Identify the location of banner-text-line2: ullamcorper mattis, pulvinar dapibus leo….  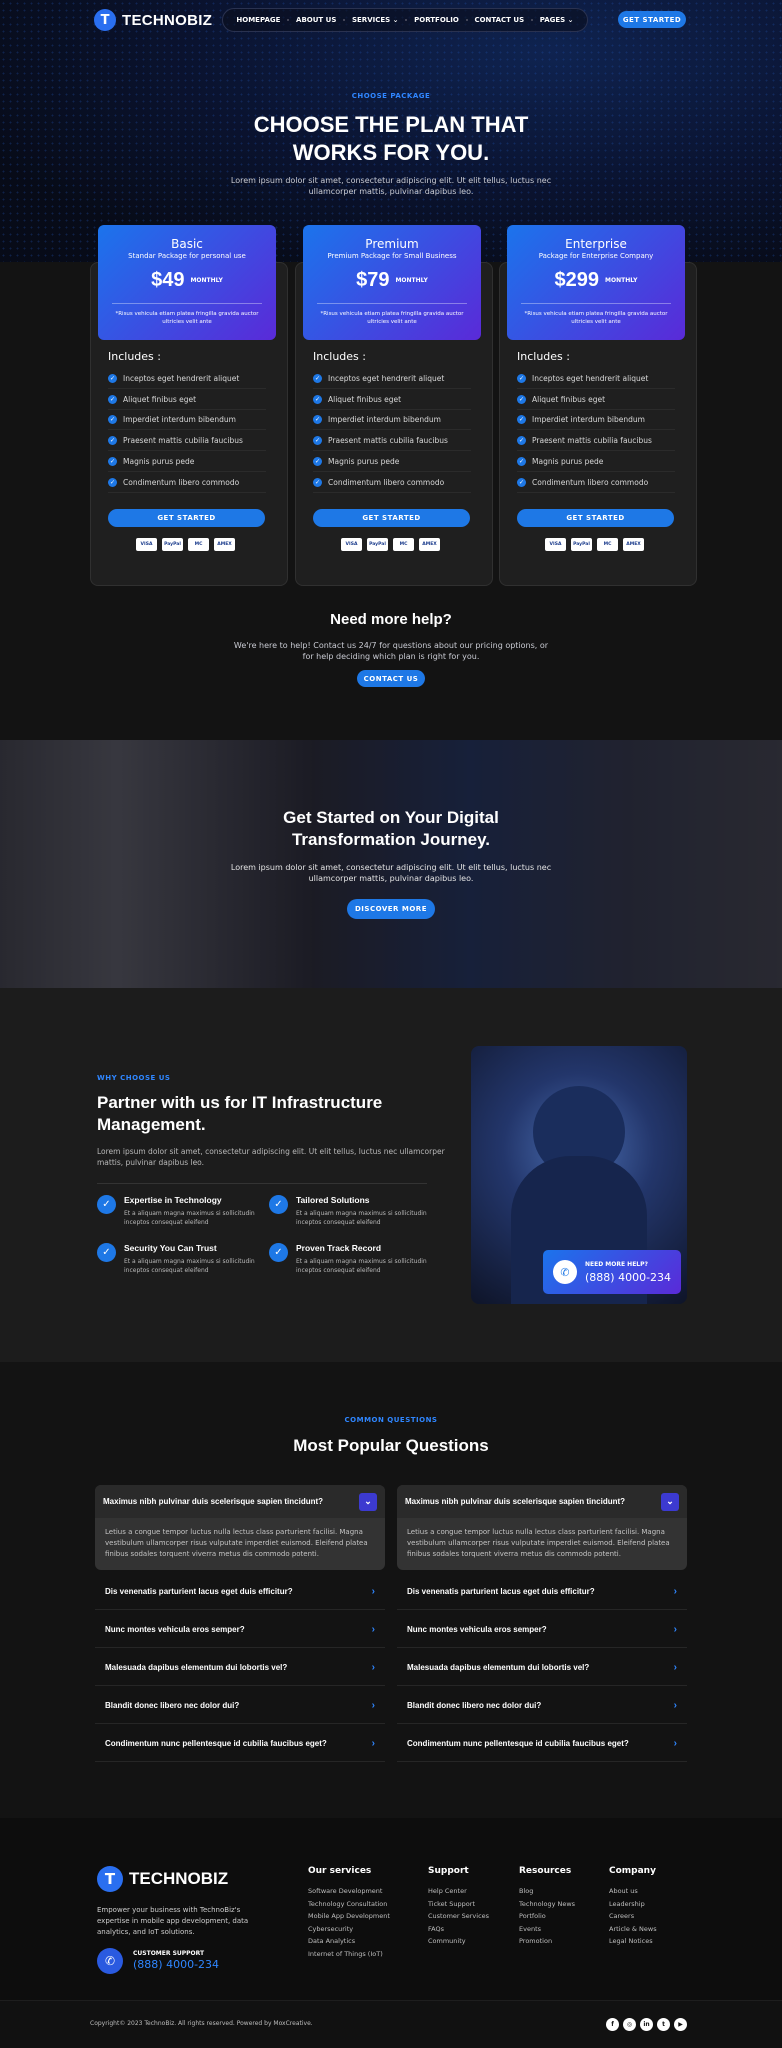
(391, 878).